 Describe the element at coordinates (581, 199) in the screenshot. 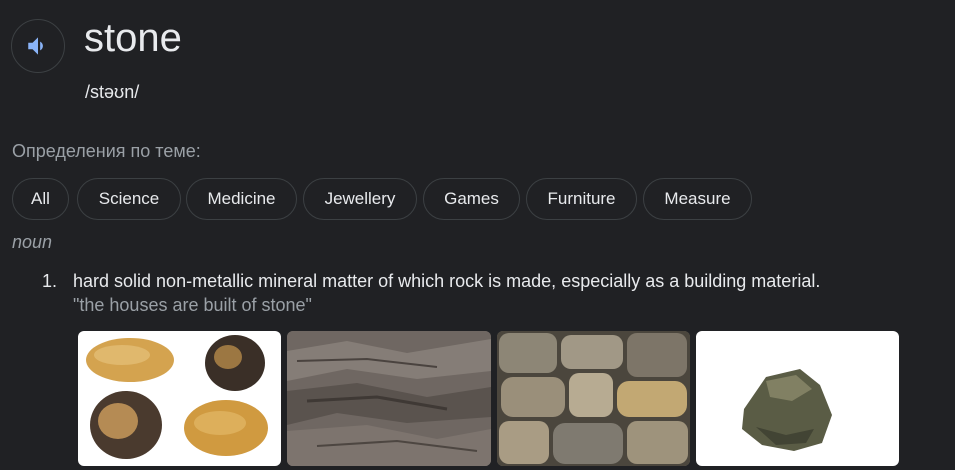

I see `chip-furniture: Furniture` at that location.